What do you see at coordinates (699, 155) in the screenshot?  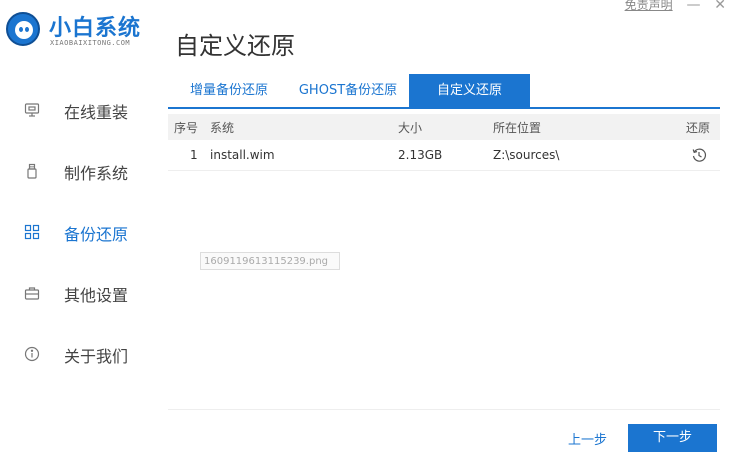 I see `restore-icon` at bounding box center [699, 155].